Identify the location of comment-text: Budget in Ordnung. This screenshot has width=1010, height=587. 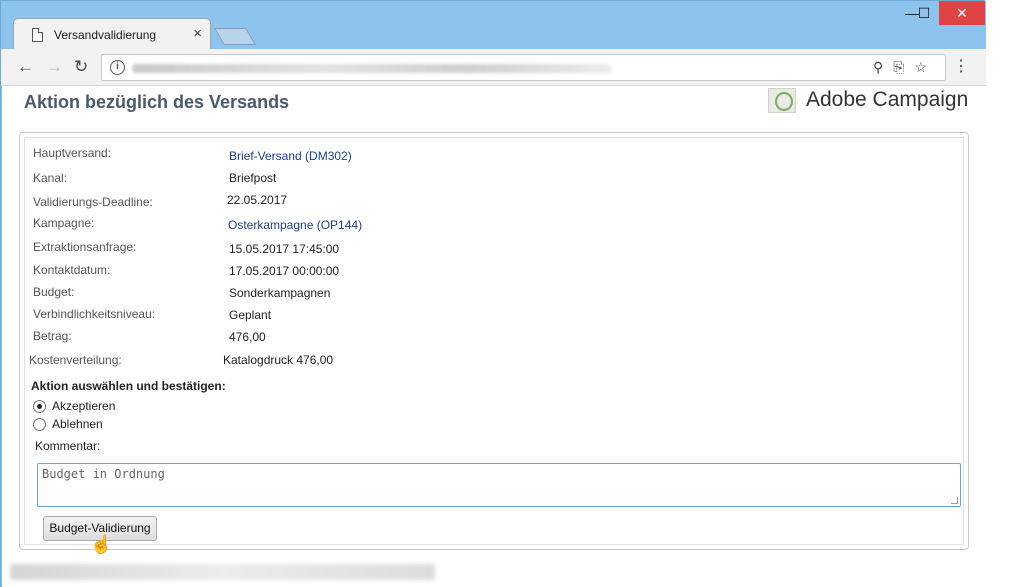
(103, 474).